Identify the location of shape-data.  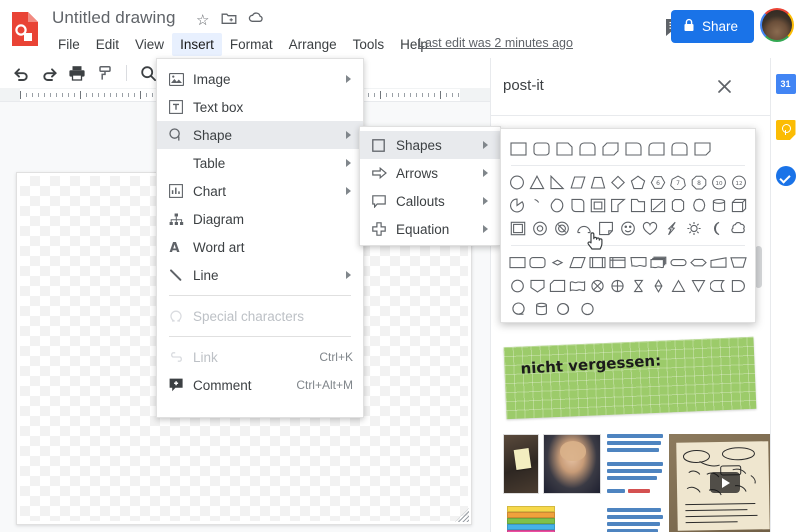
(578, 262).